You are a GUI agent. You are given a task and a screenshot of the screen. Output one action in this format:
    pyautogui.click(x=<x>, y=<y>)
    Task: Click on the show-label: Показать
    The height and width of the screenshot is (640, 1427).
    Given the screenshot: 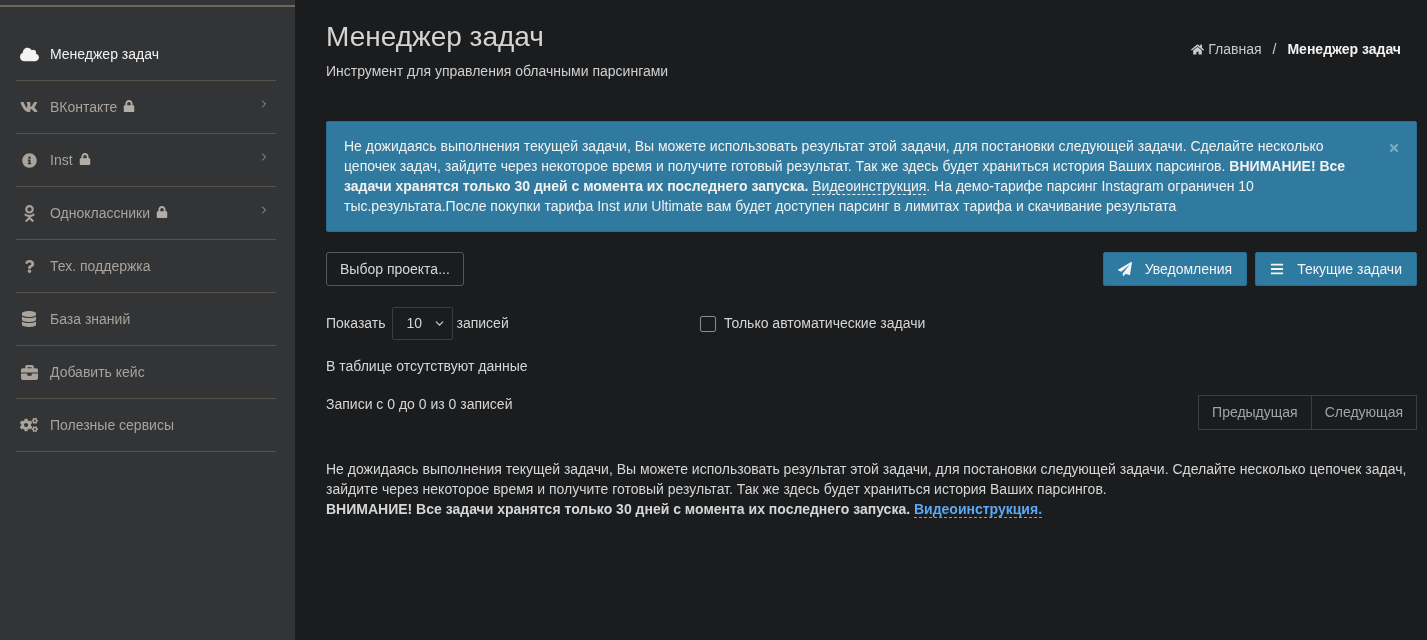 What is the action you would take?
    pyautogui.click(x=356, y=323)
    